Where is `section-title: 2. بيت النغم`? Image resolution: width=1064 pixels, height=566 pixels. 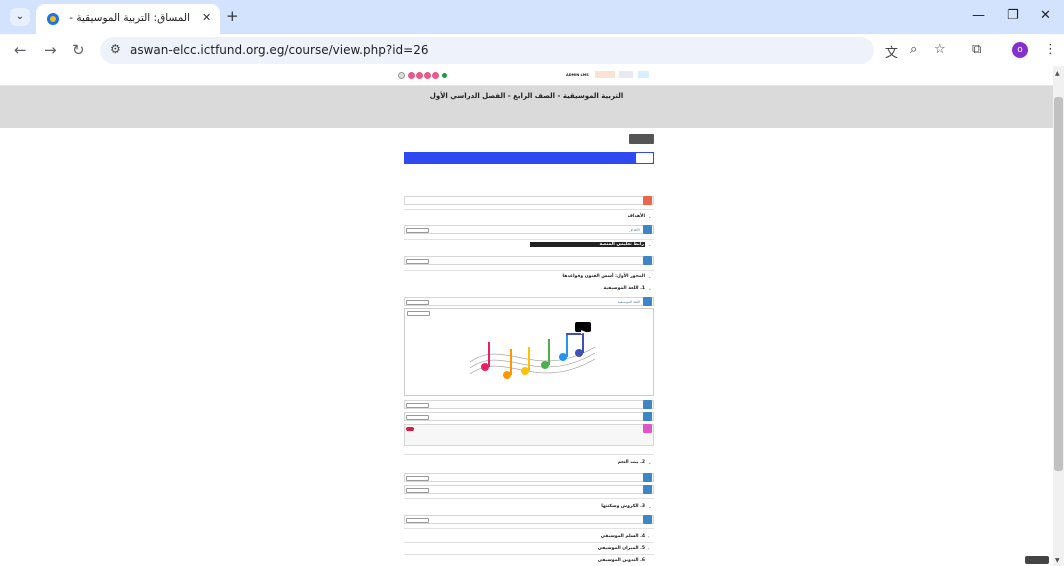
section-title: 2. بيت النغم is located at coordinates (631, 462).